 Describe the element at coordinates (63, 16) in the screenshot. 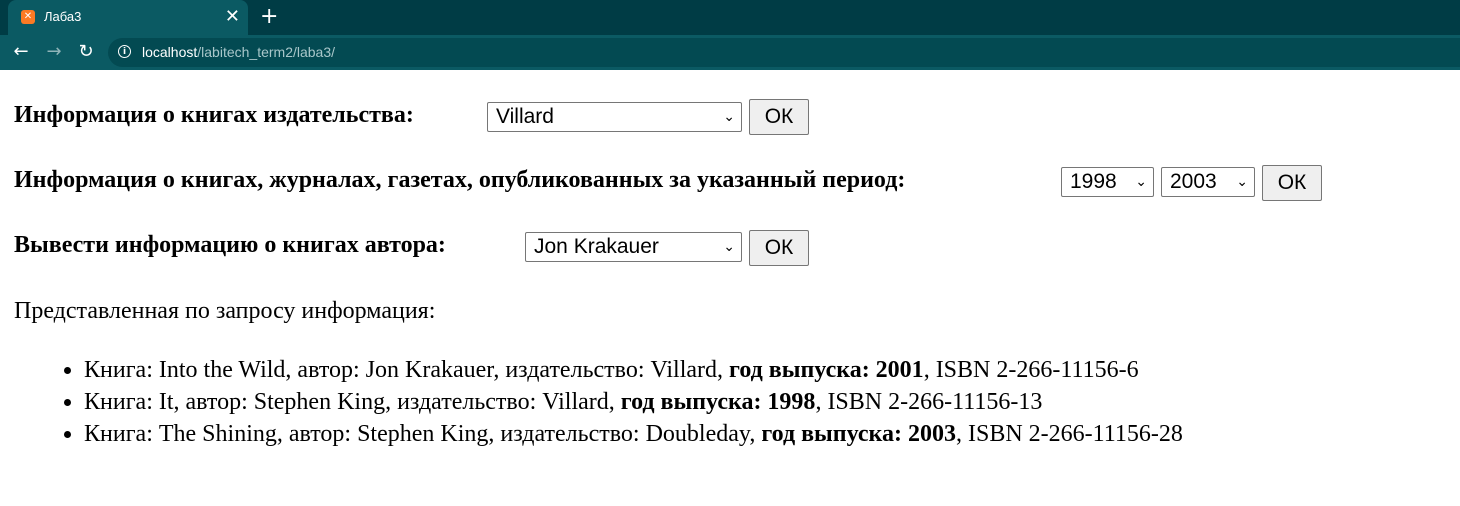

I see `tab-title: Лаба3` at that location.